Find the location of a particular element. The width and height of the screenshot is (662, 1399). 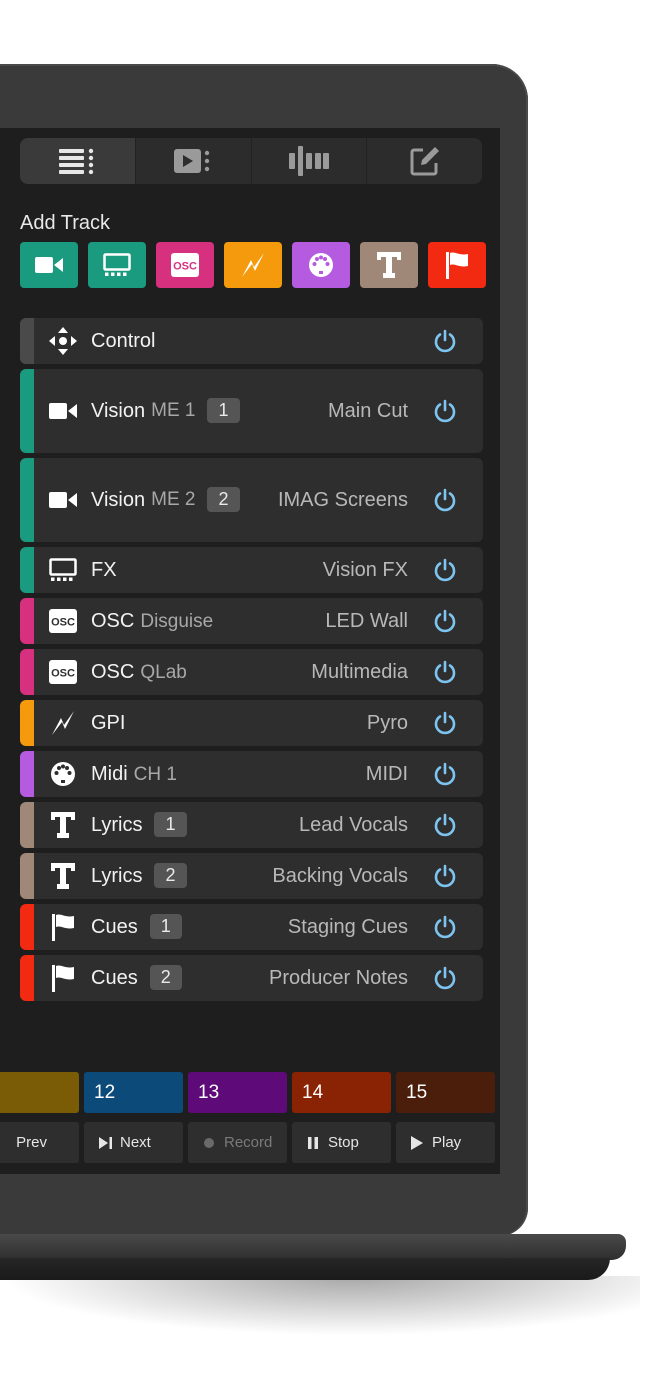

track-output-label: Multimedia is located at coordinates (359, 671).